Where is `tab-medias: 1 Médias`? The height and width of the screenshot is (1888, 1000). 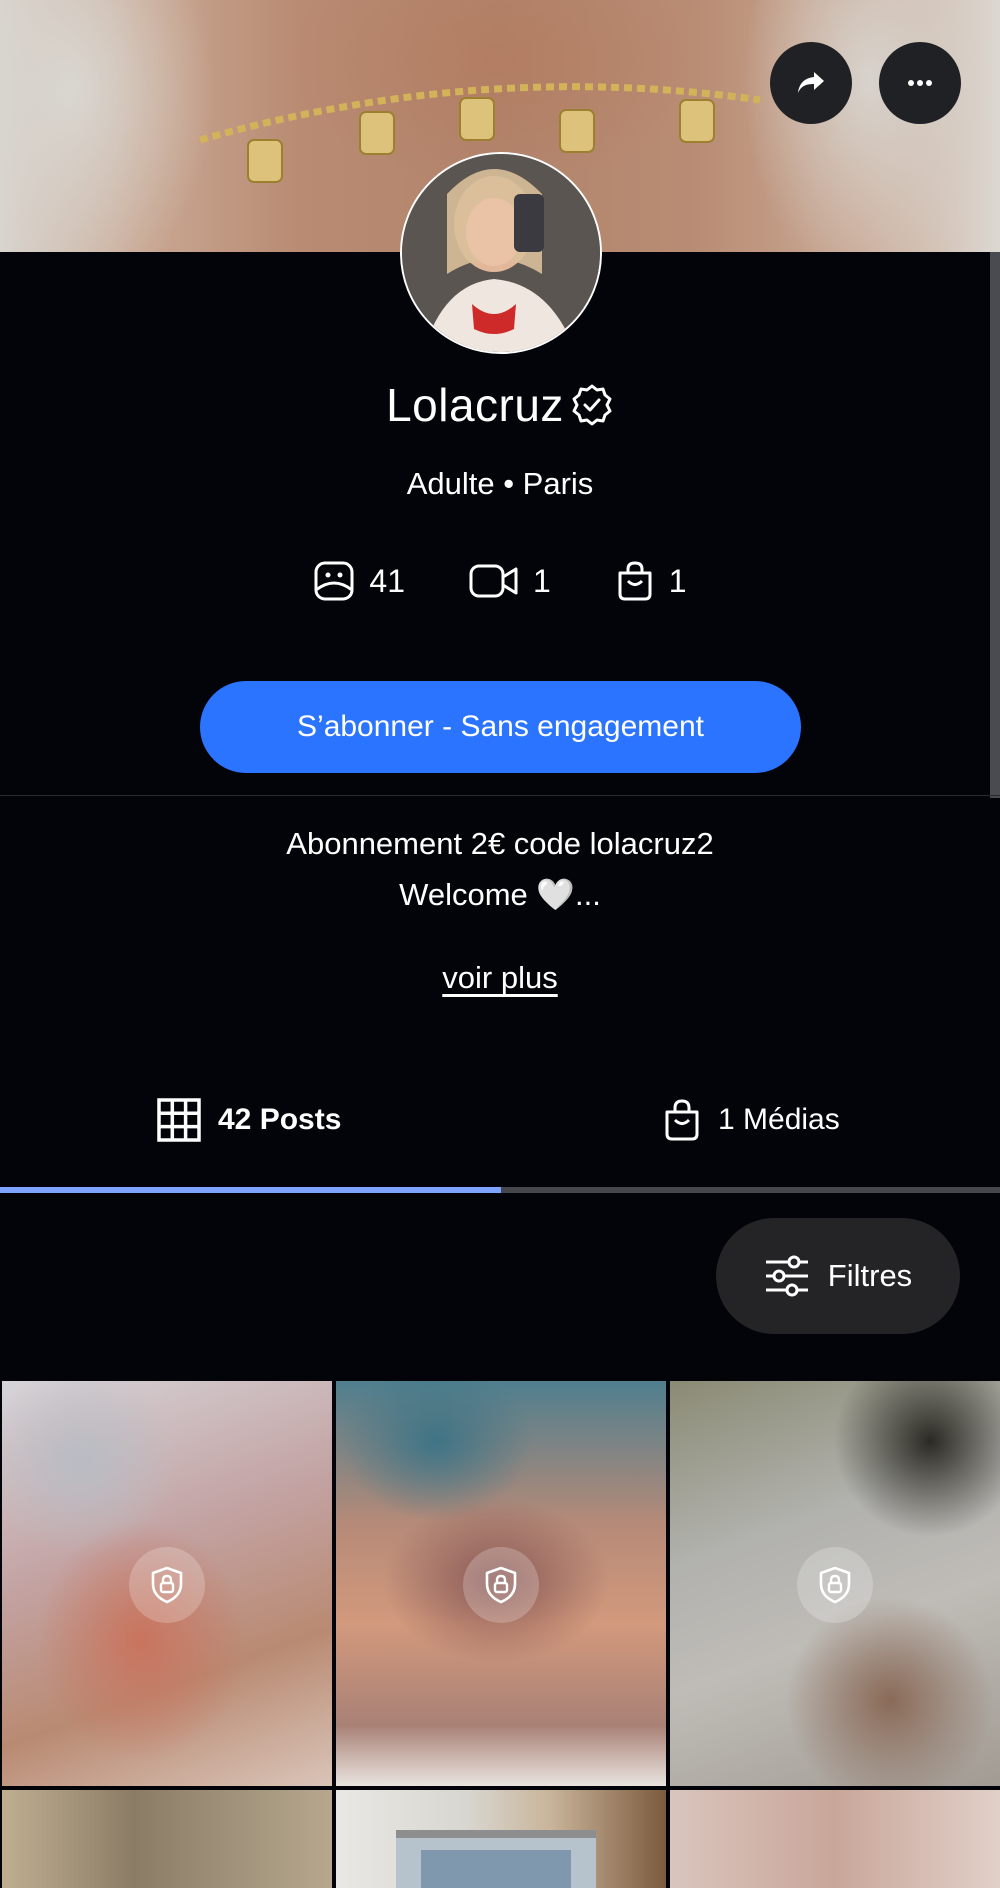 tab-medias: 1 Médias is located at coordinates (751, 1120).